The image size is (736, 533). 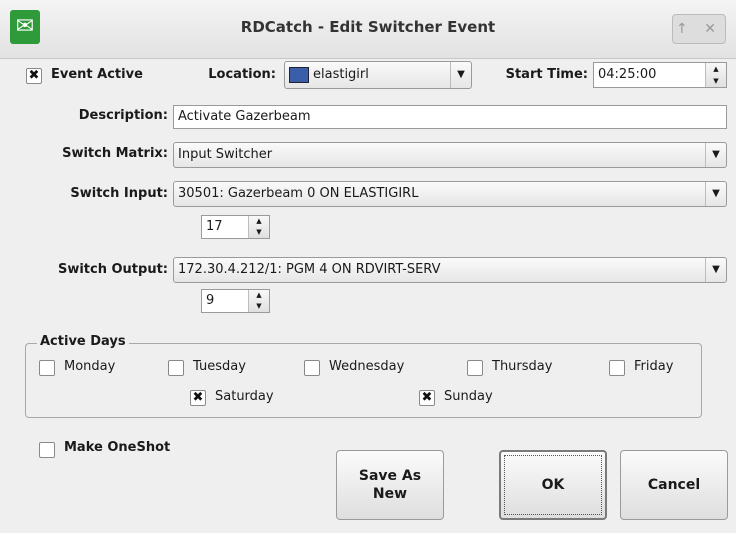 What do you see at coordinates (546, 74) in the screenshot?
I see `start-time-label: Start Time:` at bounding box center [546, 74].